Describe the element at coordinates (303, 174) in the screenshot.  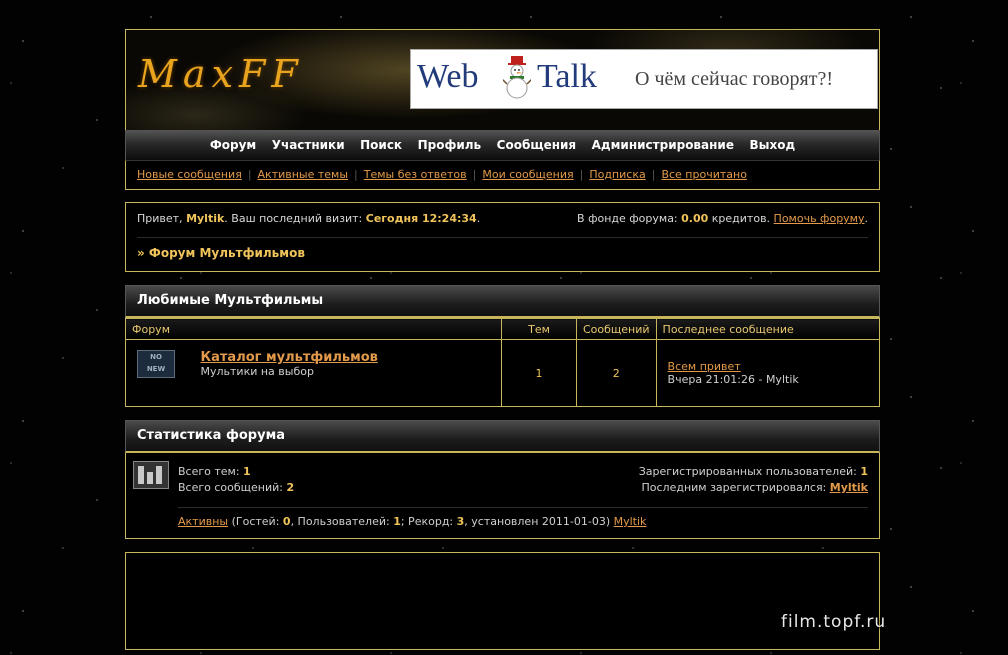
I see `subnav-active-topics: Активные темы` at that location.